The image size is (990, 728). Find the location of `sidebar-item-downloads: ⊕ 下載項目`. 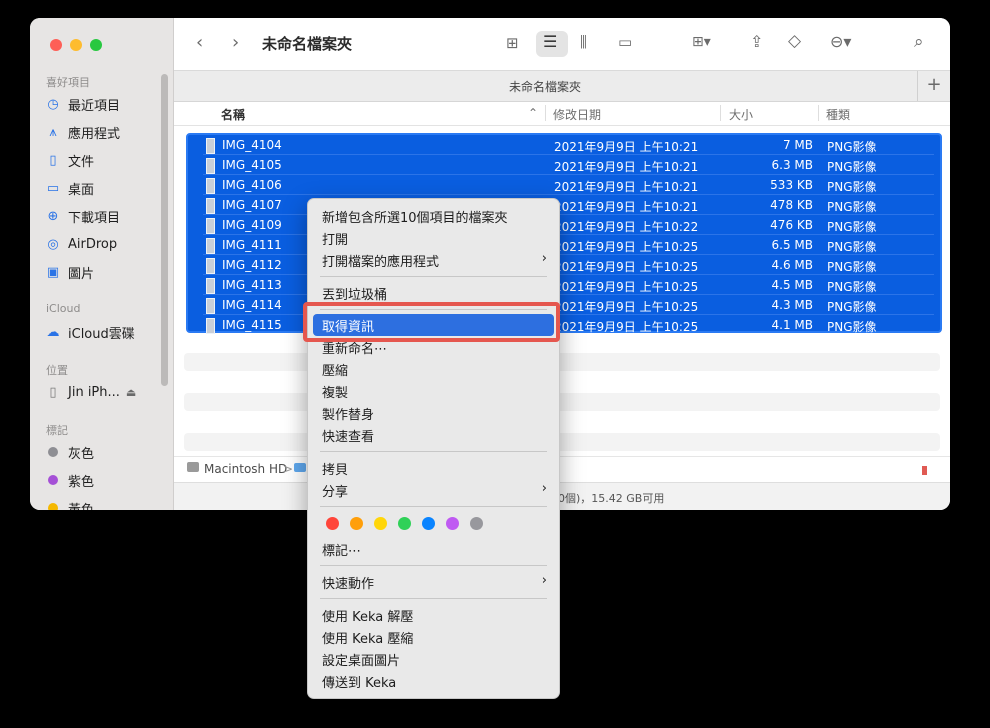

sidebar-item-downloads: ⊕ 下載項目 is located at coordinates (82, 216).